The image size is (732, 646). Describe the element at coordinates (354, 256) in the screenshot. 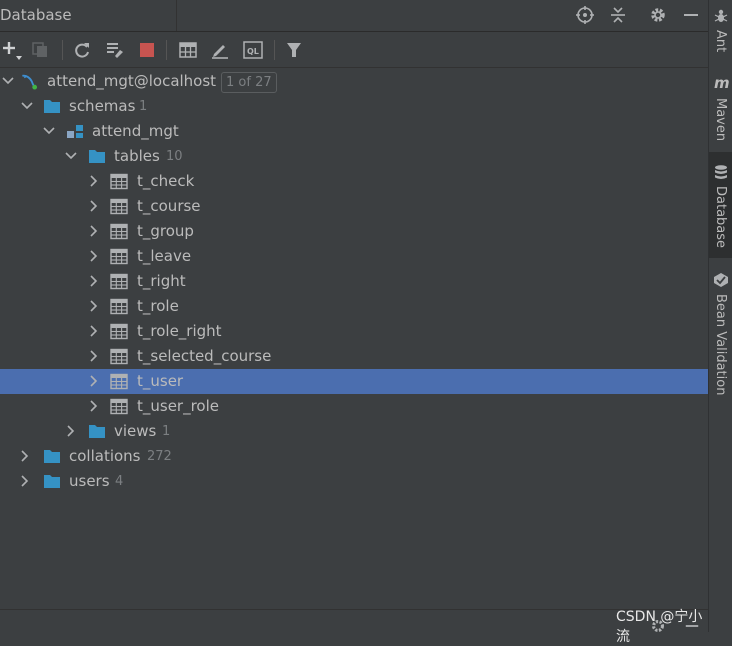

I see `table-row: t_leave` at that location.